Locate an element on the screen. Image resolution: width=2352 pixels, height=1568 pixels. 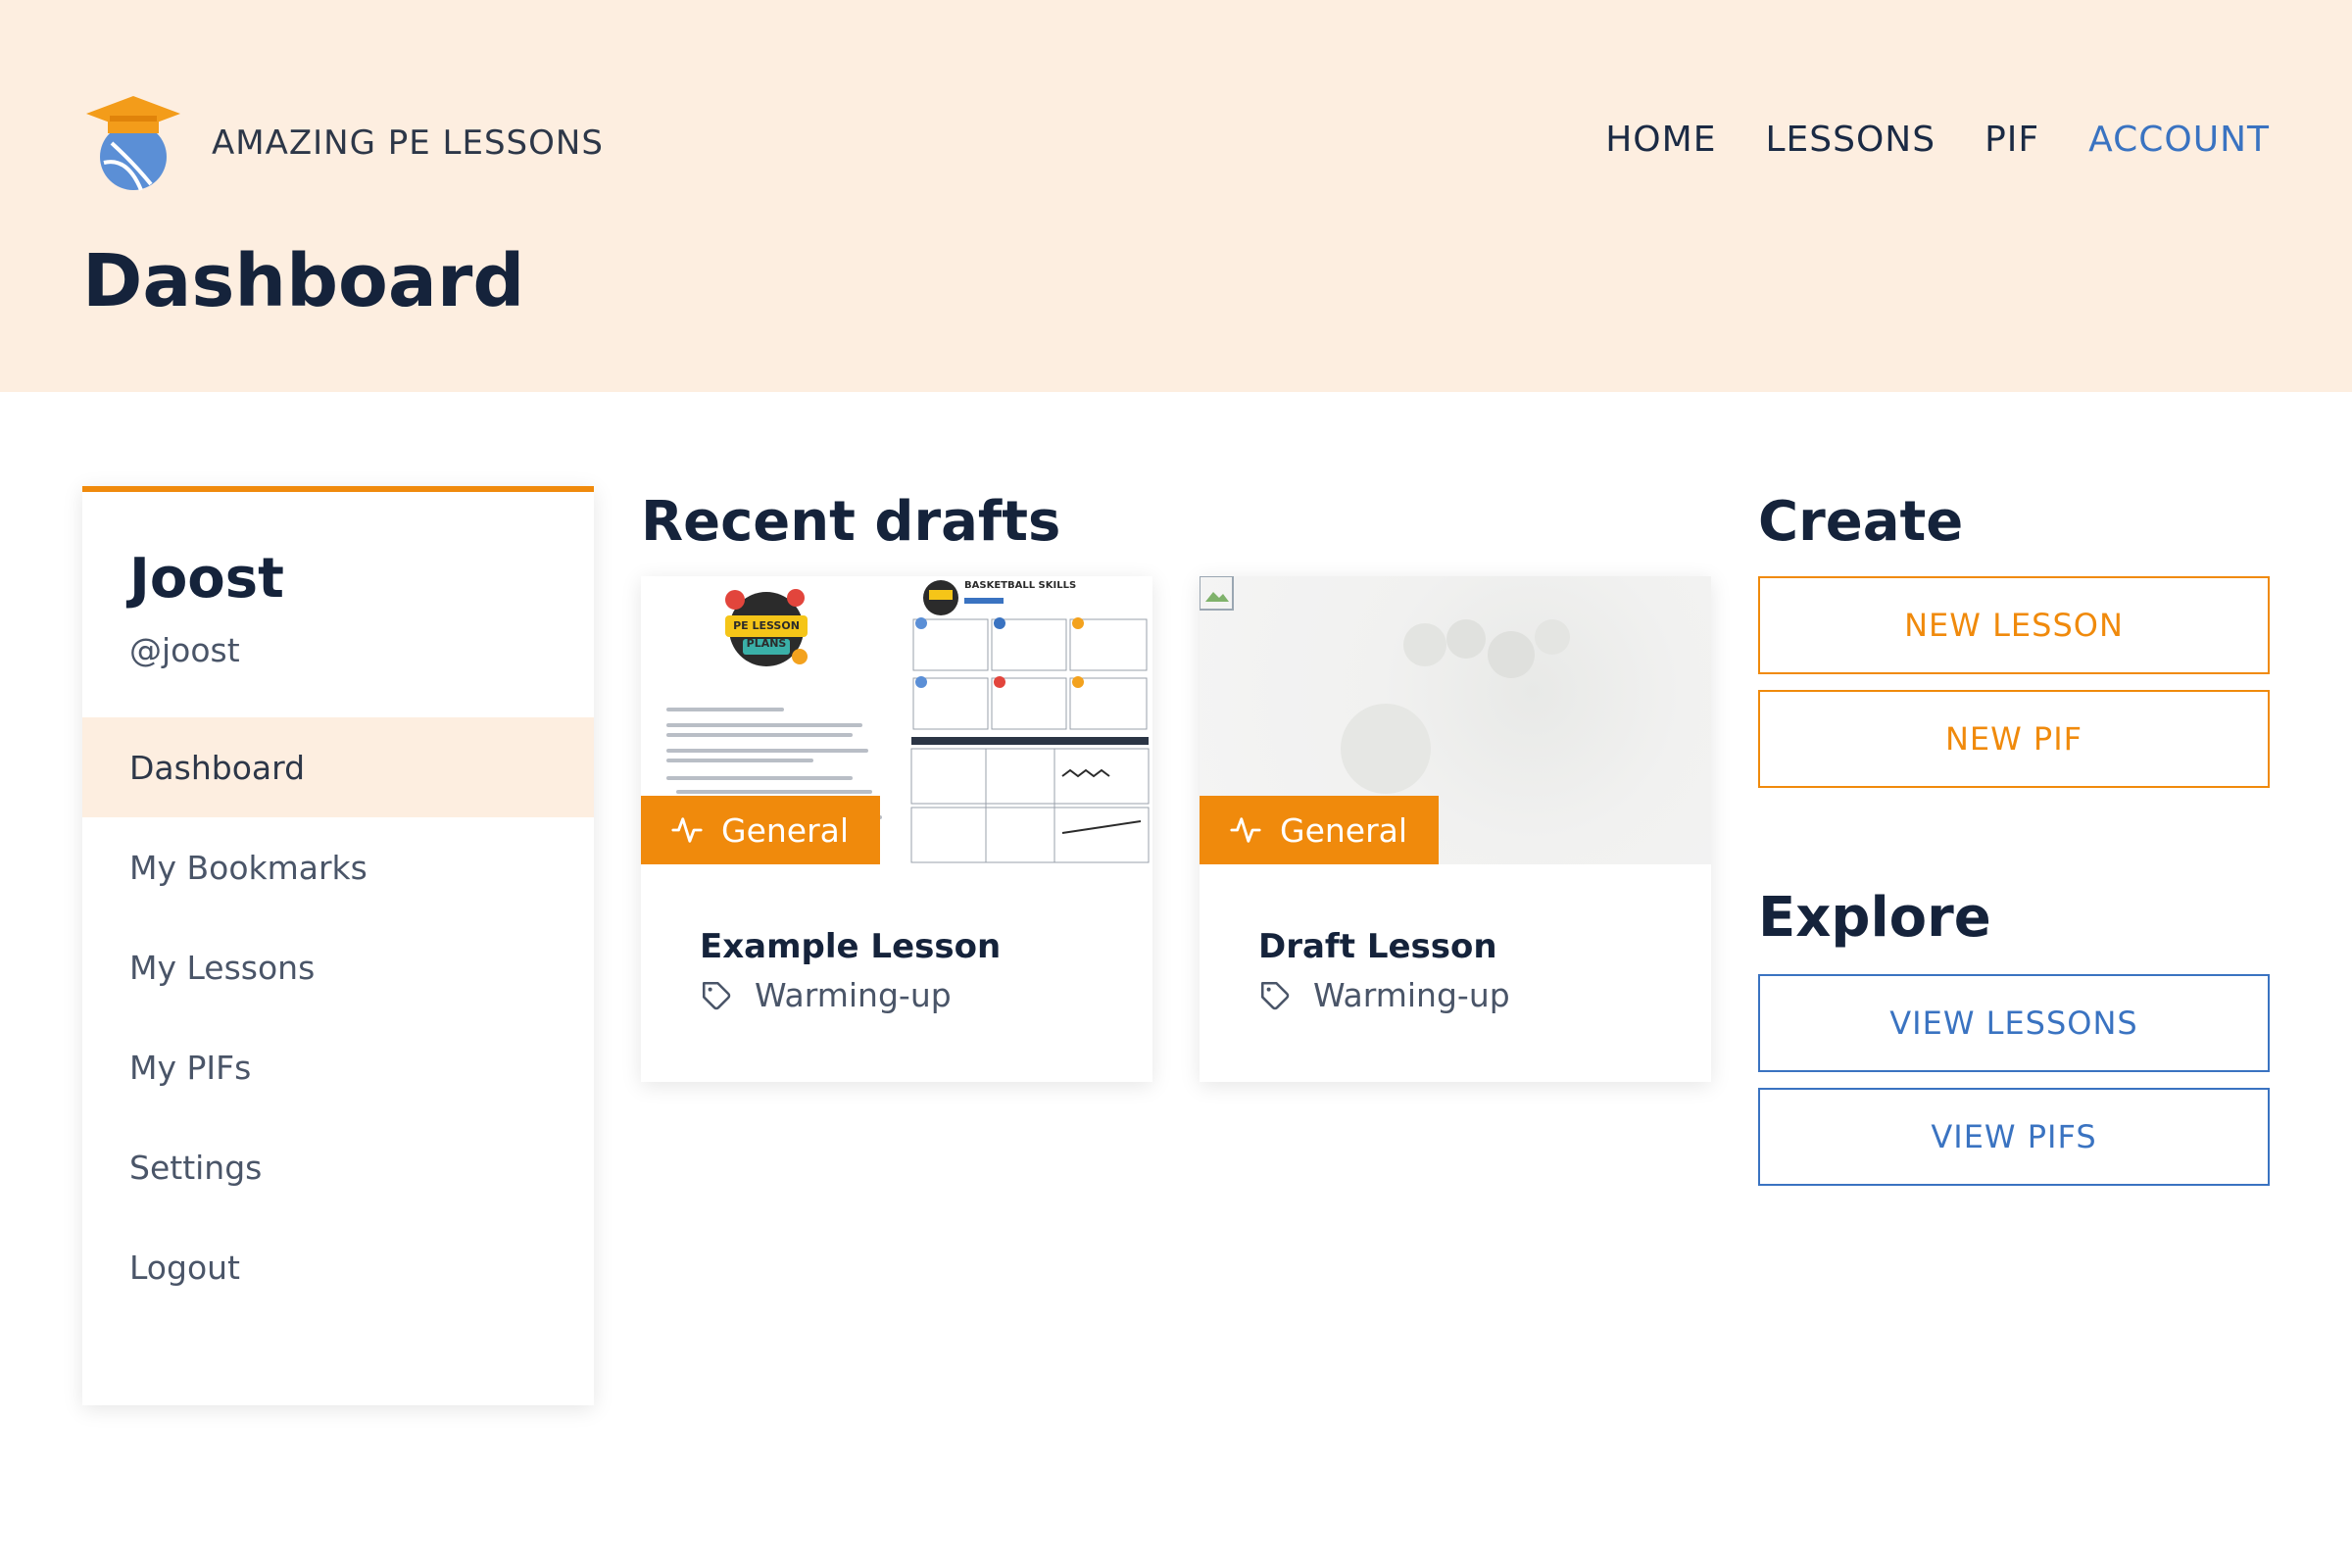
lesson-plan-table-icon is located at coordinates (1030, 721).